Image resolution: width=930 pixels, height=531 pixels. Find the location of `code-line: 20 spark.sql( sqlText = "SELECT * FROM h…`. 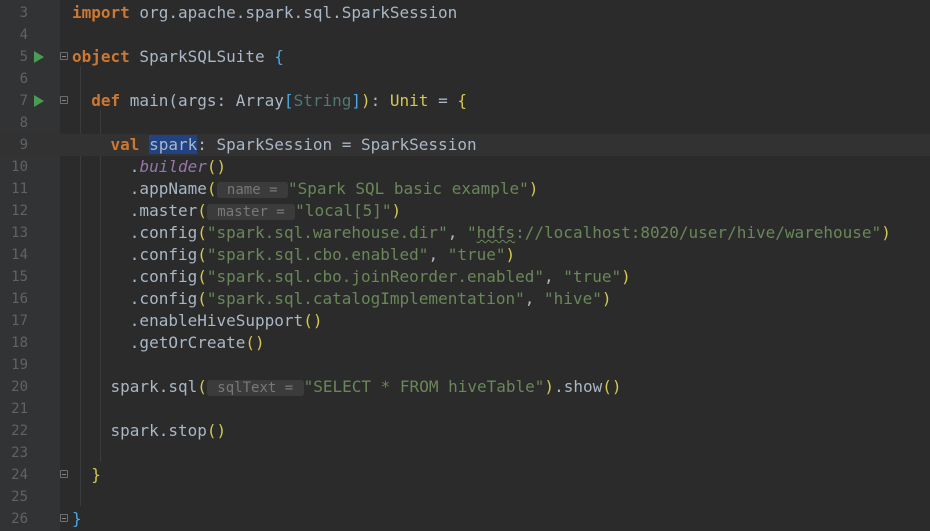

code-line: 20 spark.sql( sqlText = "SELECT * FROM h… is located at coordinates (465, 387).